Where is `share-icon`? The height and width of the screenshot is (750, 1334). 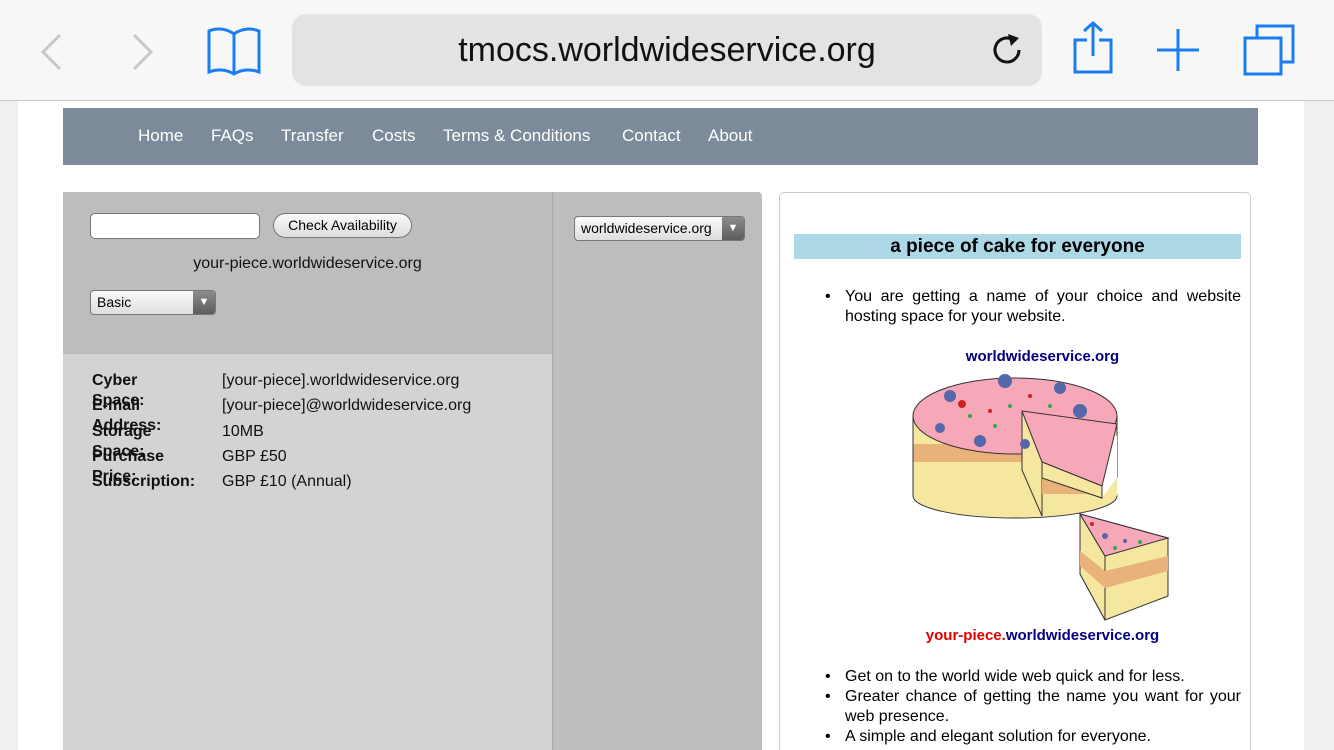
share-icon is located at coordinates (1093, 48).